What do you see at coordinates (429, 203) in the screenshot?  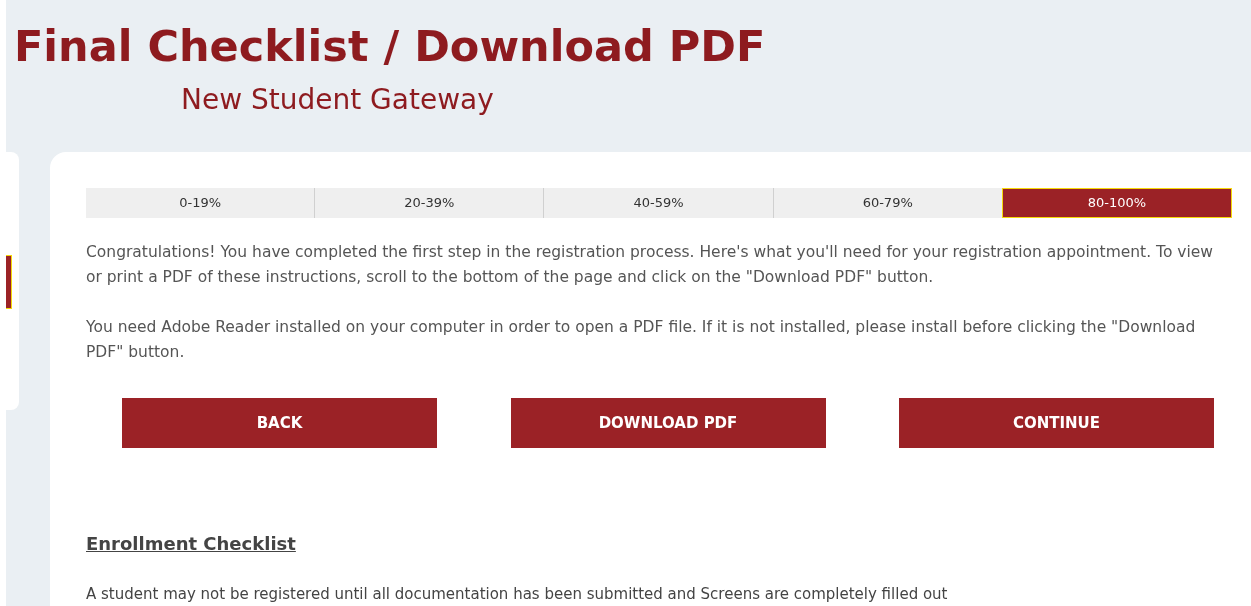 I see `progress-segment: 20-39%` at bounding box center [429, 203].